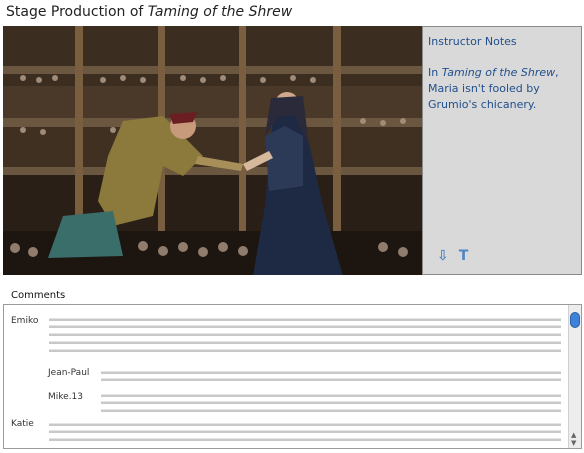 Image resolution: width=584 pixels, height=453 pixels. Describe the element at coordinates (575, 320) in the screenshot. I see `scrollbar-thumb` at that location.